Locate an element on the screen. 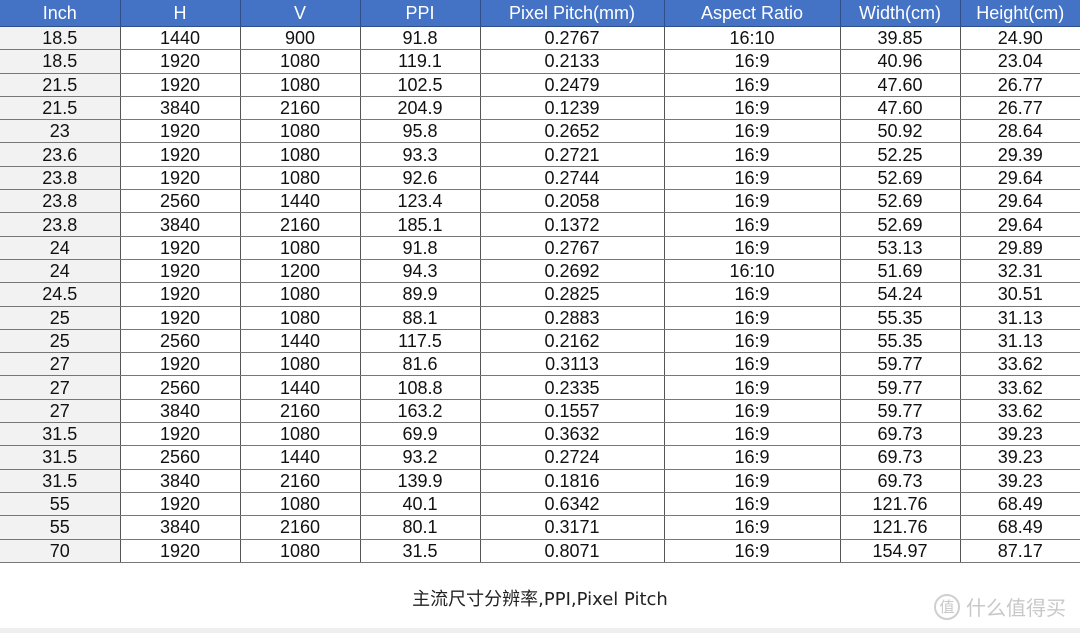  cell-pixel-pitch: 0.2744 is located at coordinates (572, 178).